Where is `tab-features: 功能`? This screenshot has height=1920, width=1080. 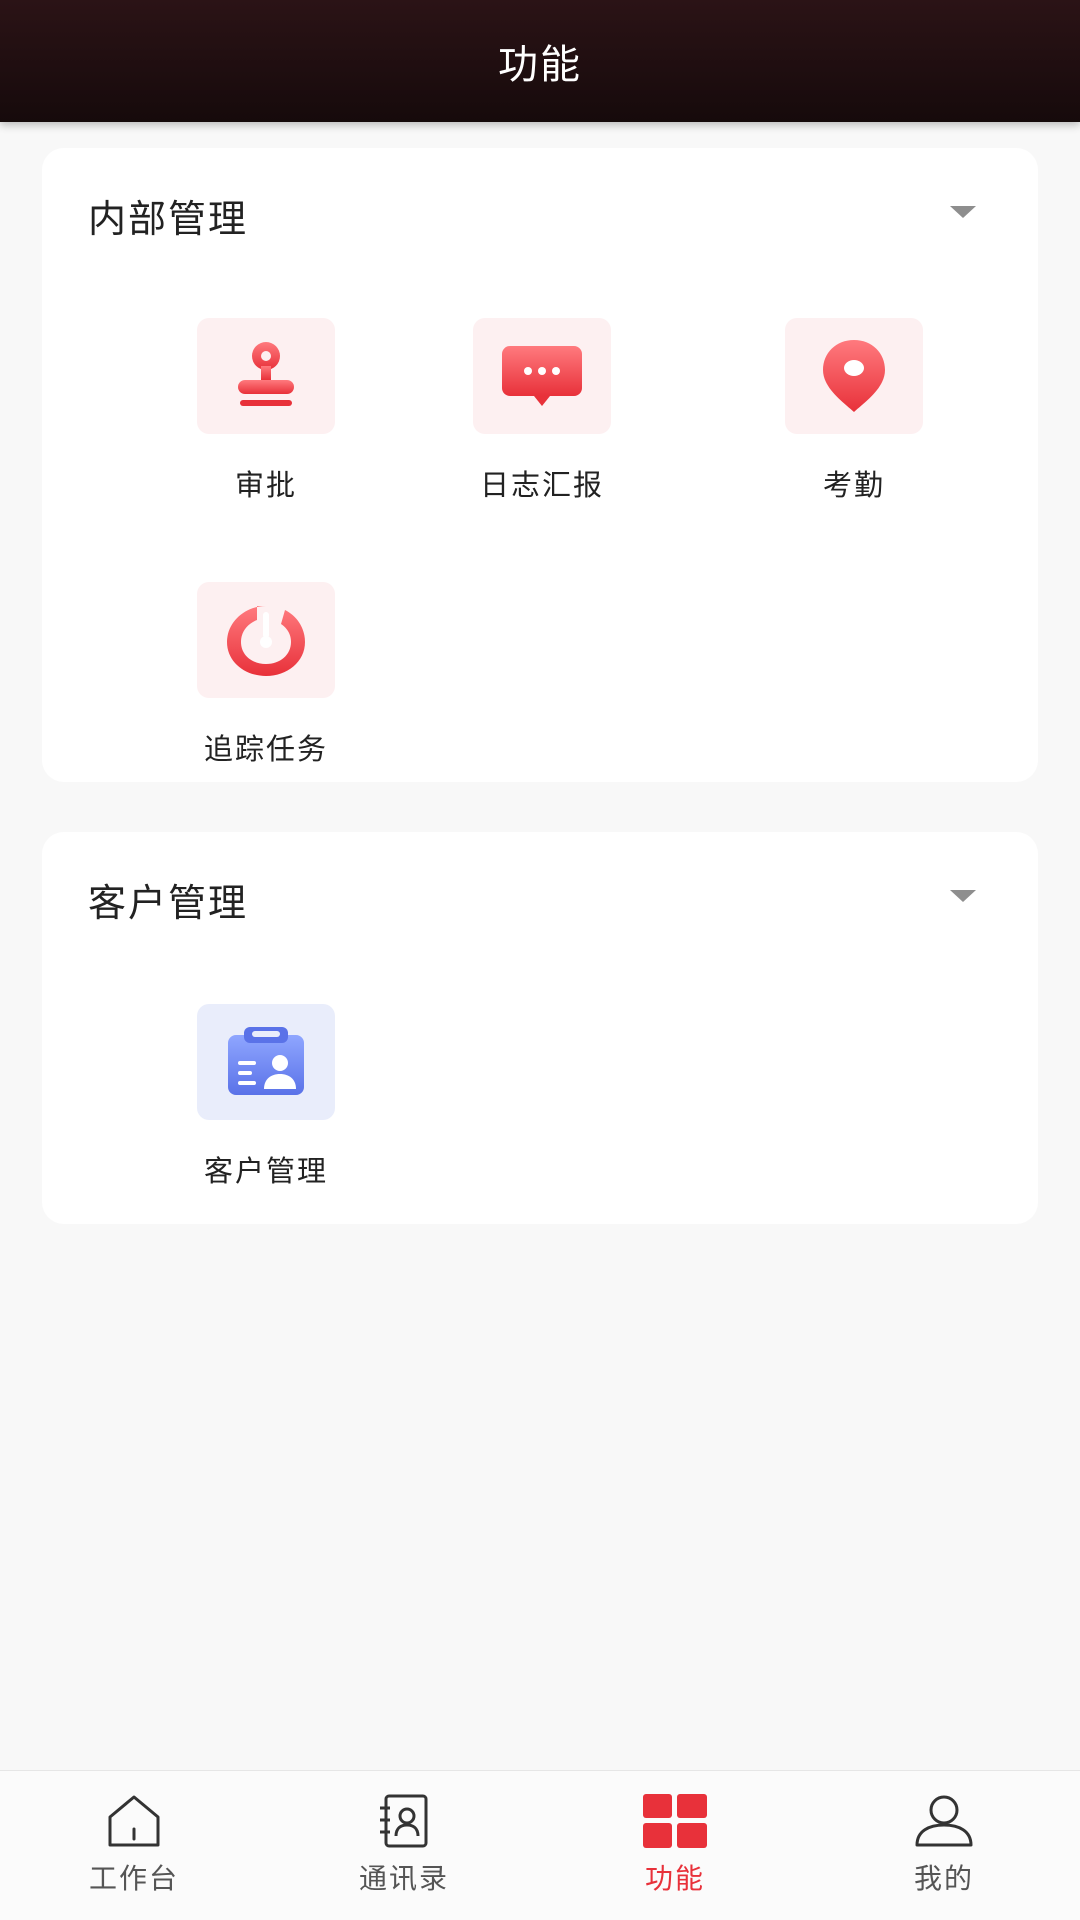
tab-features: 功能 is located at coordinates (675, 1844).